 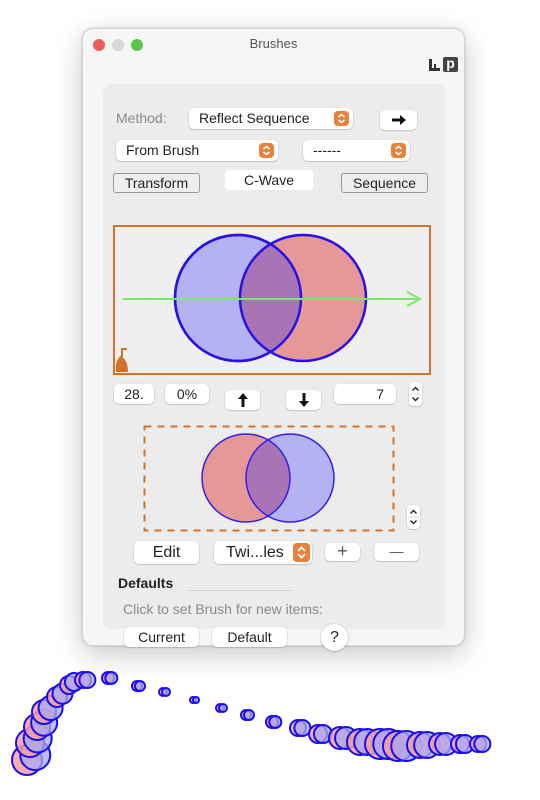 I want to click on move-up-button, so click(x=242, y=400).